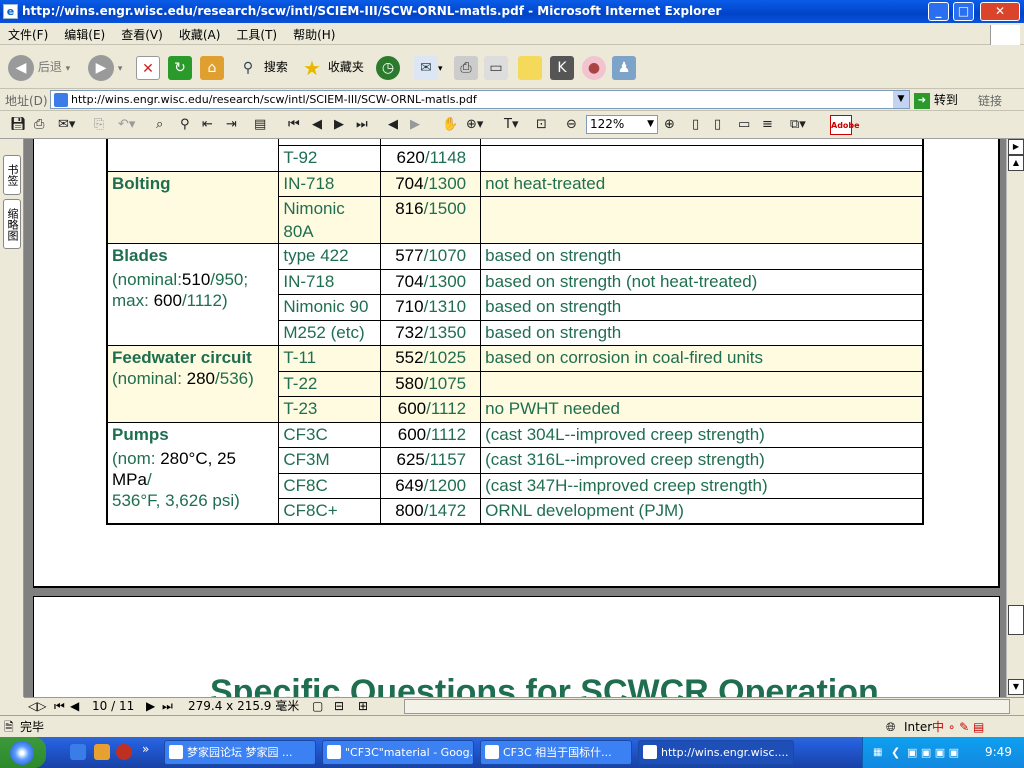 The width and height of the screenshot is (1024, 768). What do you see at coordinates (37, 706) in the screenshot?
I see `nav-toggle-icon: ◁▷` at bounding box center [37, 706].